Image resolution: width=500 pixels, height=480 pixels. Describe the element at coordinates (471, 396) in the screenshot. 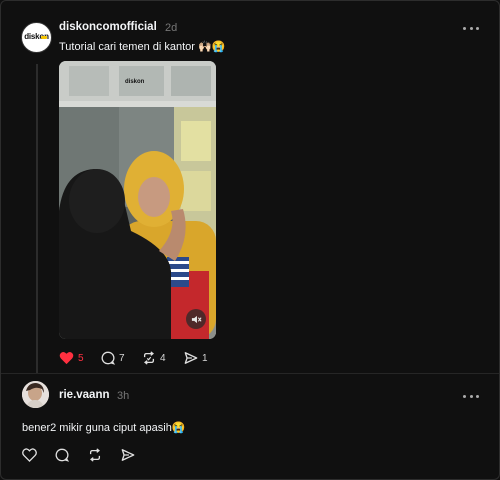

I see `reply-more-icon` at that location.